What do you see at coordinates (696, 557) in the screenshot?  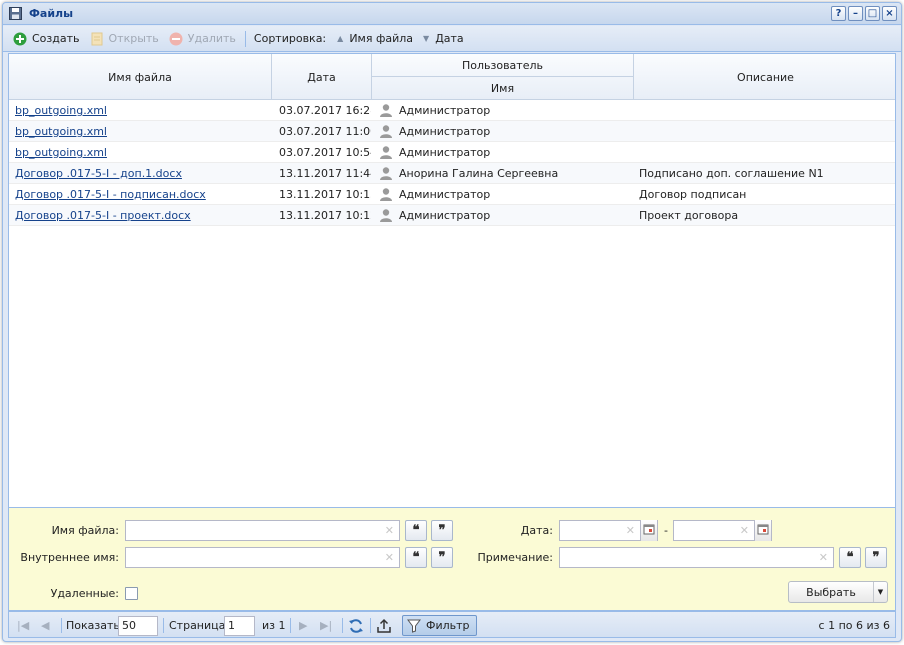 I see `note-filter-input: ✕` at bounding box center [696, 557].